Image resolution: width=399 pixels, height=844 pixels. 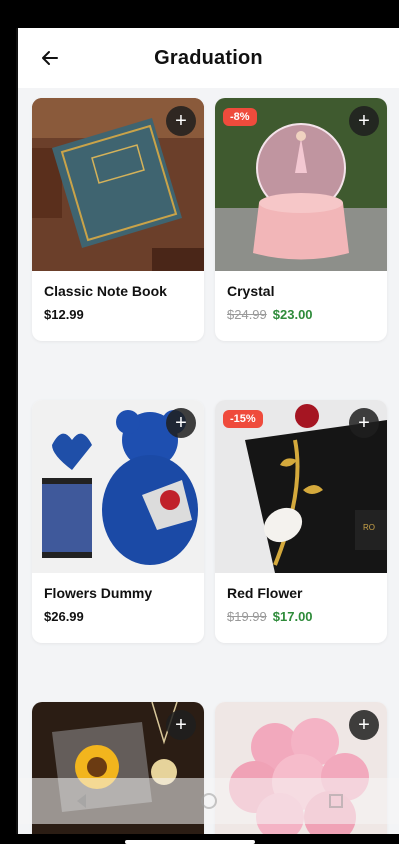 I want to click on product-card-red-flower: RO -15% + Red Flower $19.99 $17.00, so click(x=301, y=521).